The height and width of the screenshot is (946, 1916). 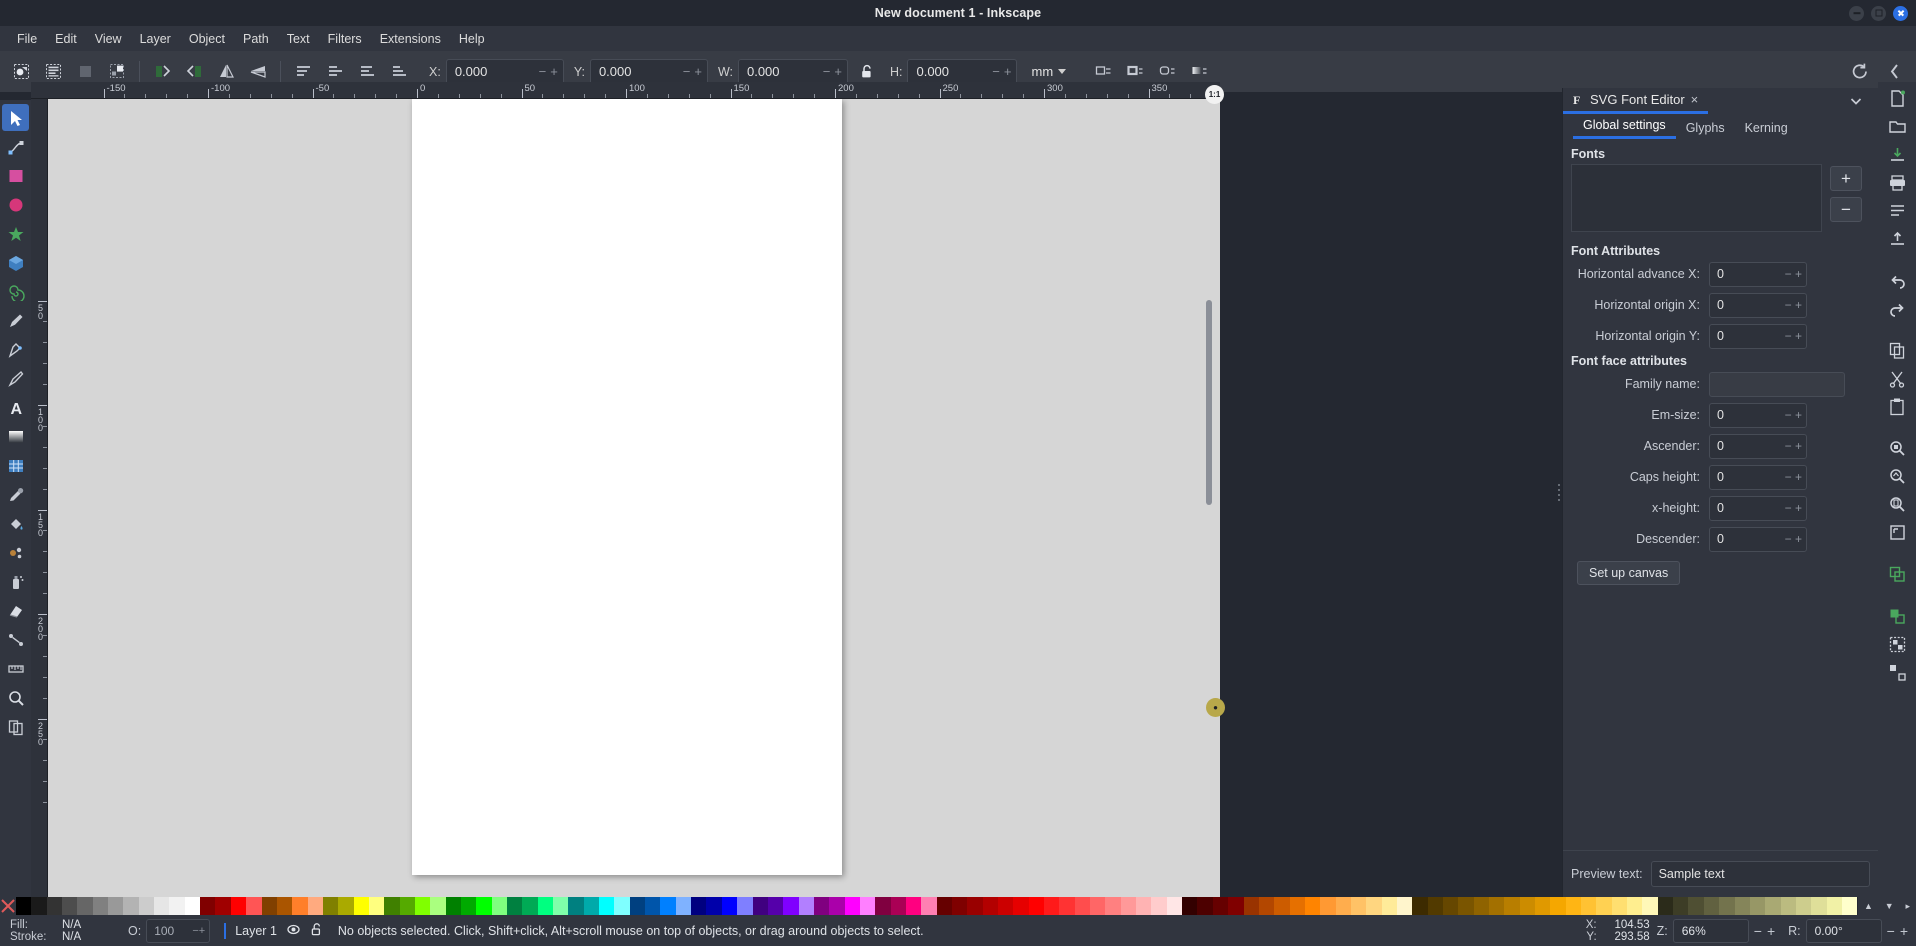 What do you see at coordinates (207, 39) in the screenshot?
I see `menu-object: Object` at bounding box center [207, 39].